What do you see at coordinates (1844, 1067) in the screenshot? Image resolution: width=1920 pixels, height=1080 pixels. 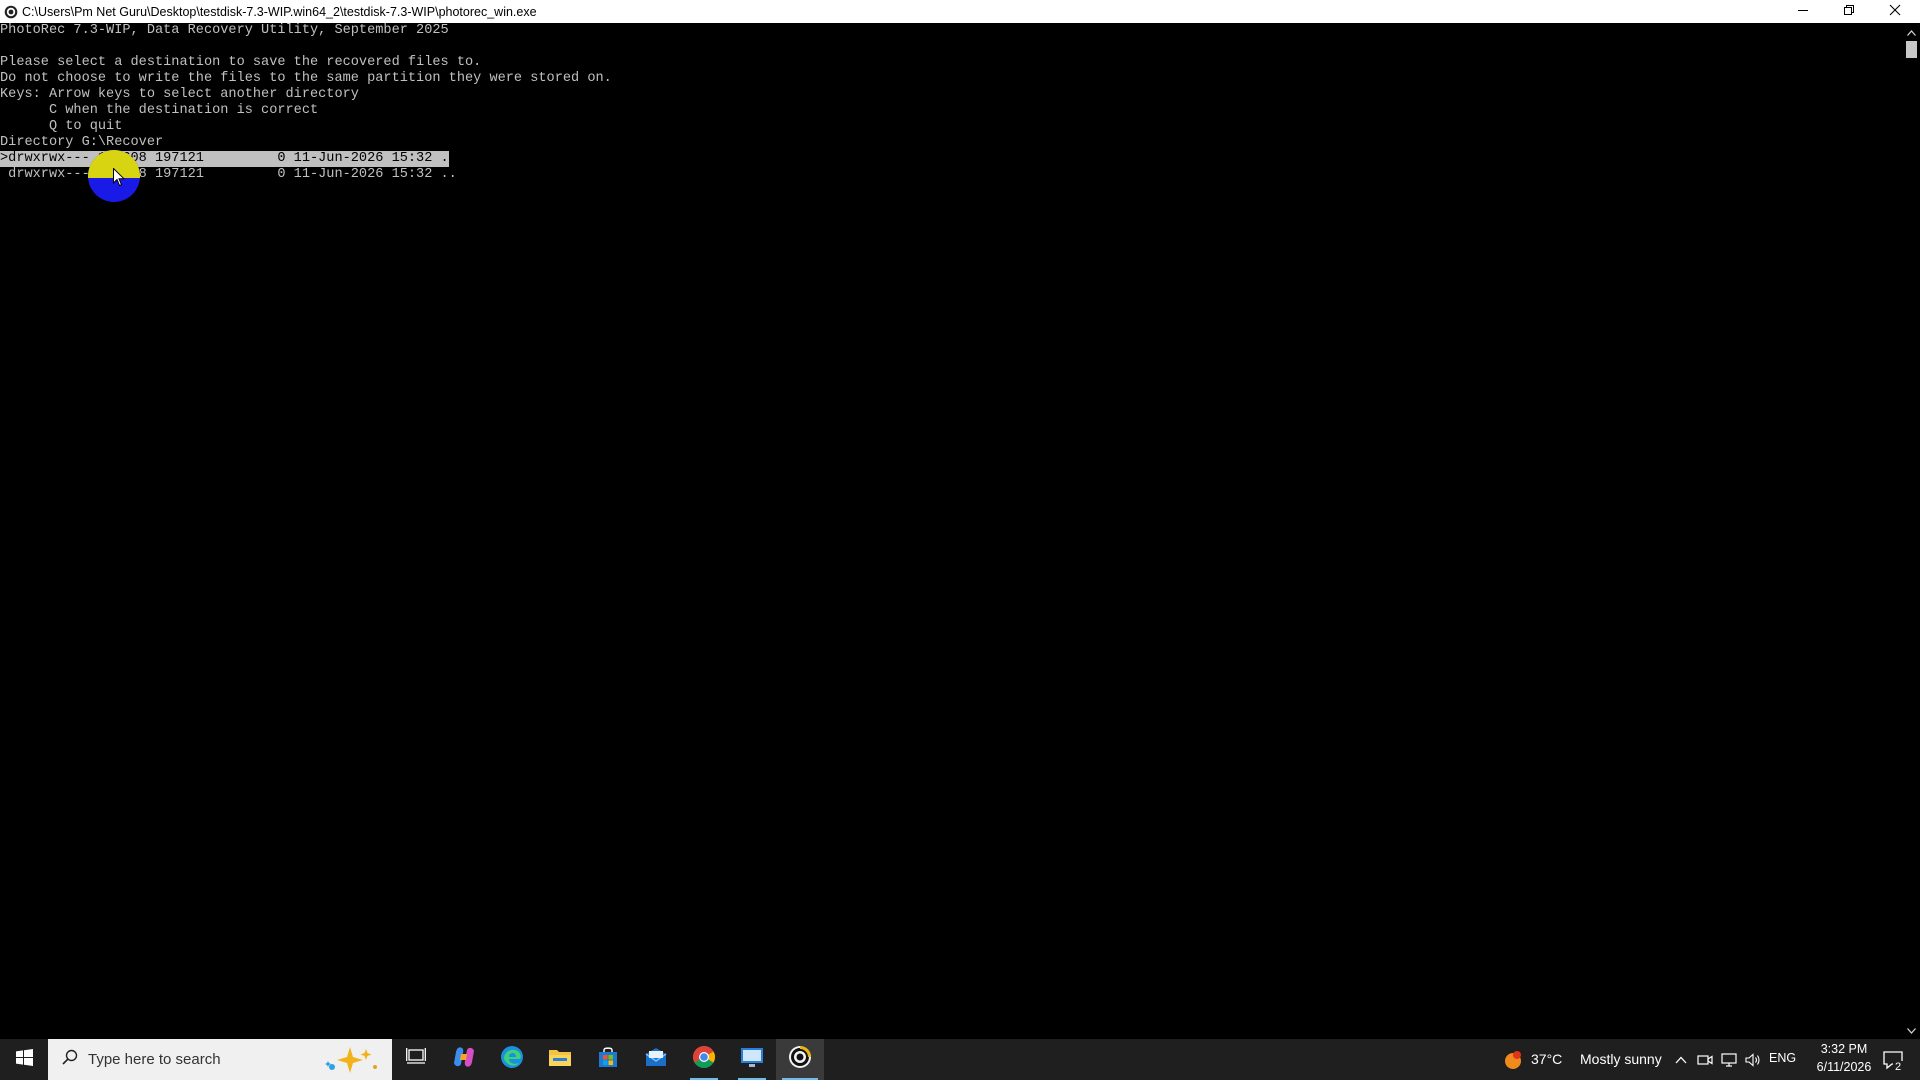 I see `clock-date: 6/11/2026` at bounding box center [1844, 1067].